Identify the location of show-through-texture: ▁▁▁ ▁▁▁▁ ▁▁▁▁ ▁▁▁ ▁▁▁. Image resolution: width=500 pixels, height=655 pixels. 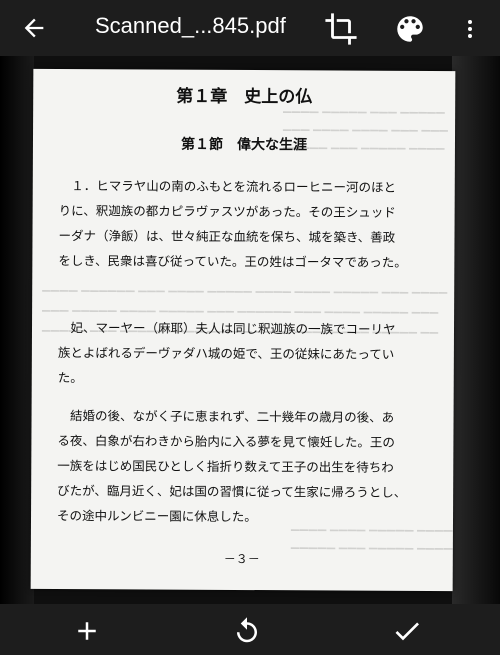
(366, 126).